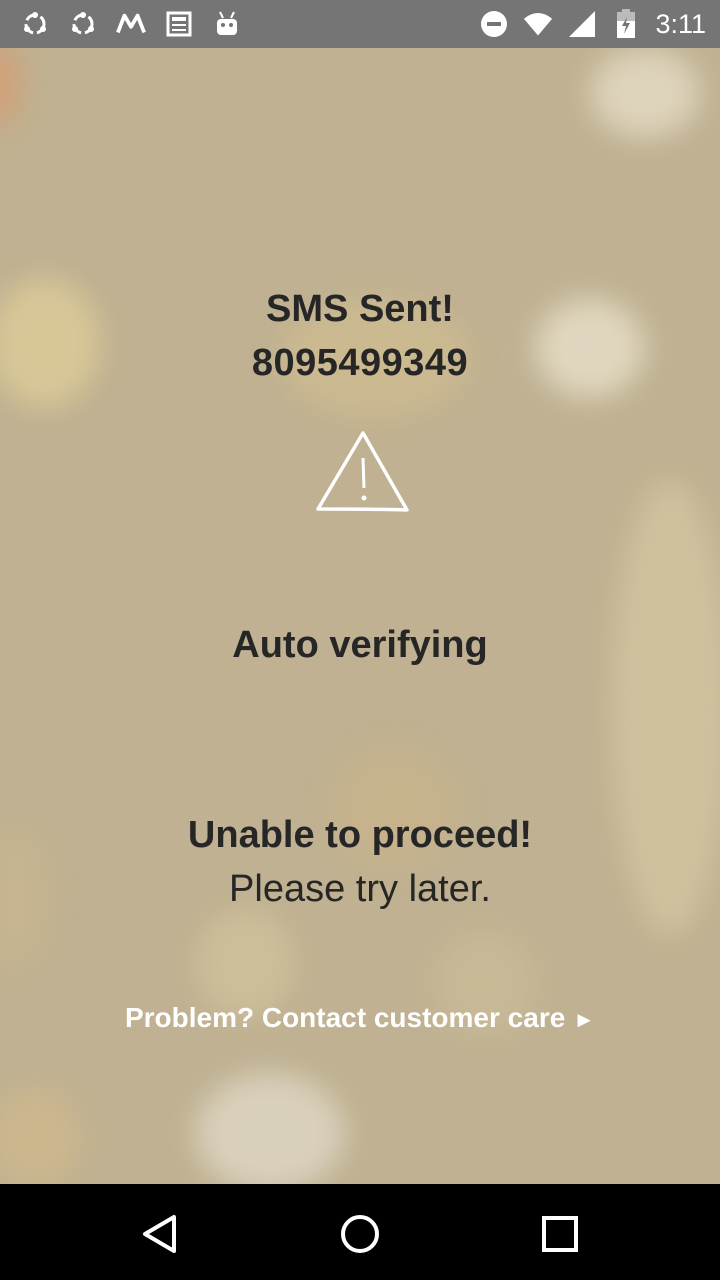 The height and width of the screenshot is (1280, 720). Describe the element at coordinates (494, 24) in the screenshot. I see `do-not-disturb-icon` at that location.